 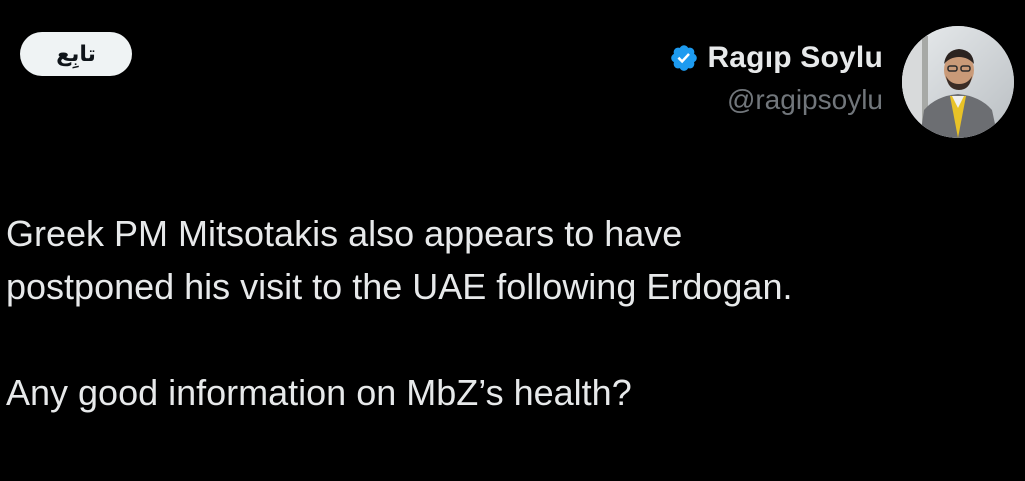 I want to click on avatar-photo, so click(x=958, y=82).